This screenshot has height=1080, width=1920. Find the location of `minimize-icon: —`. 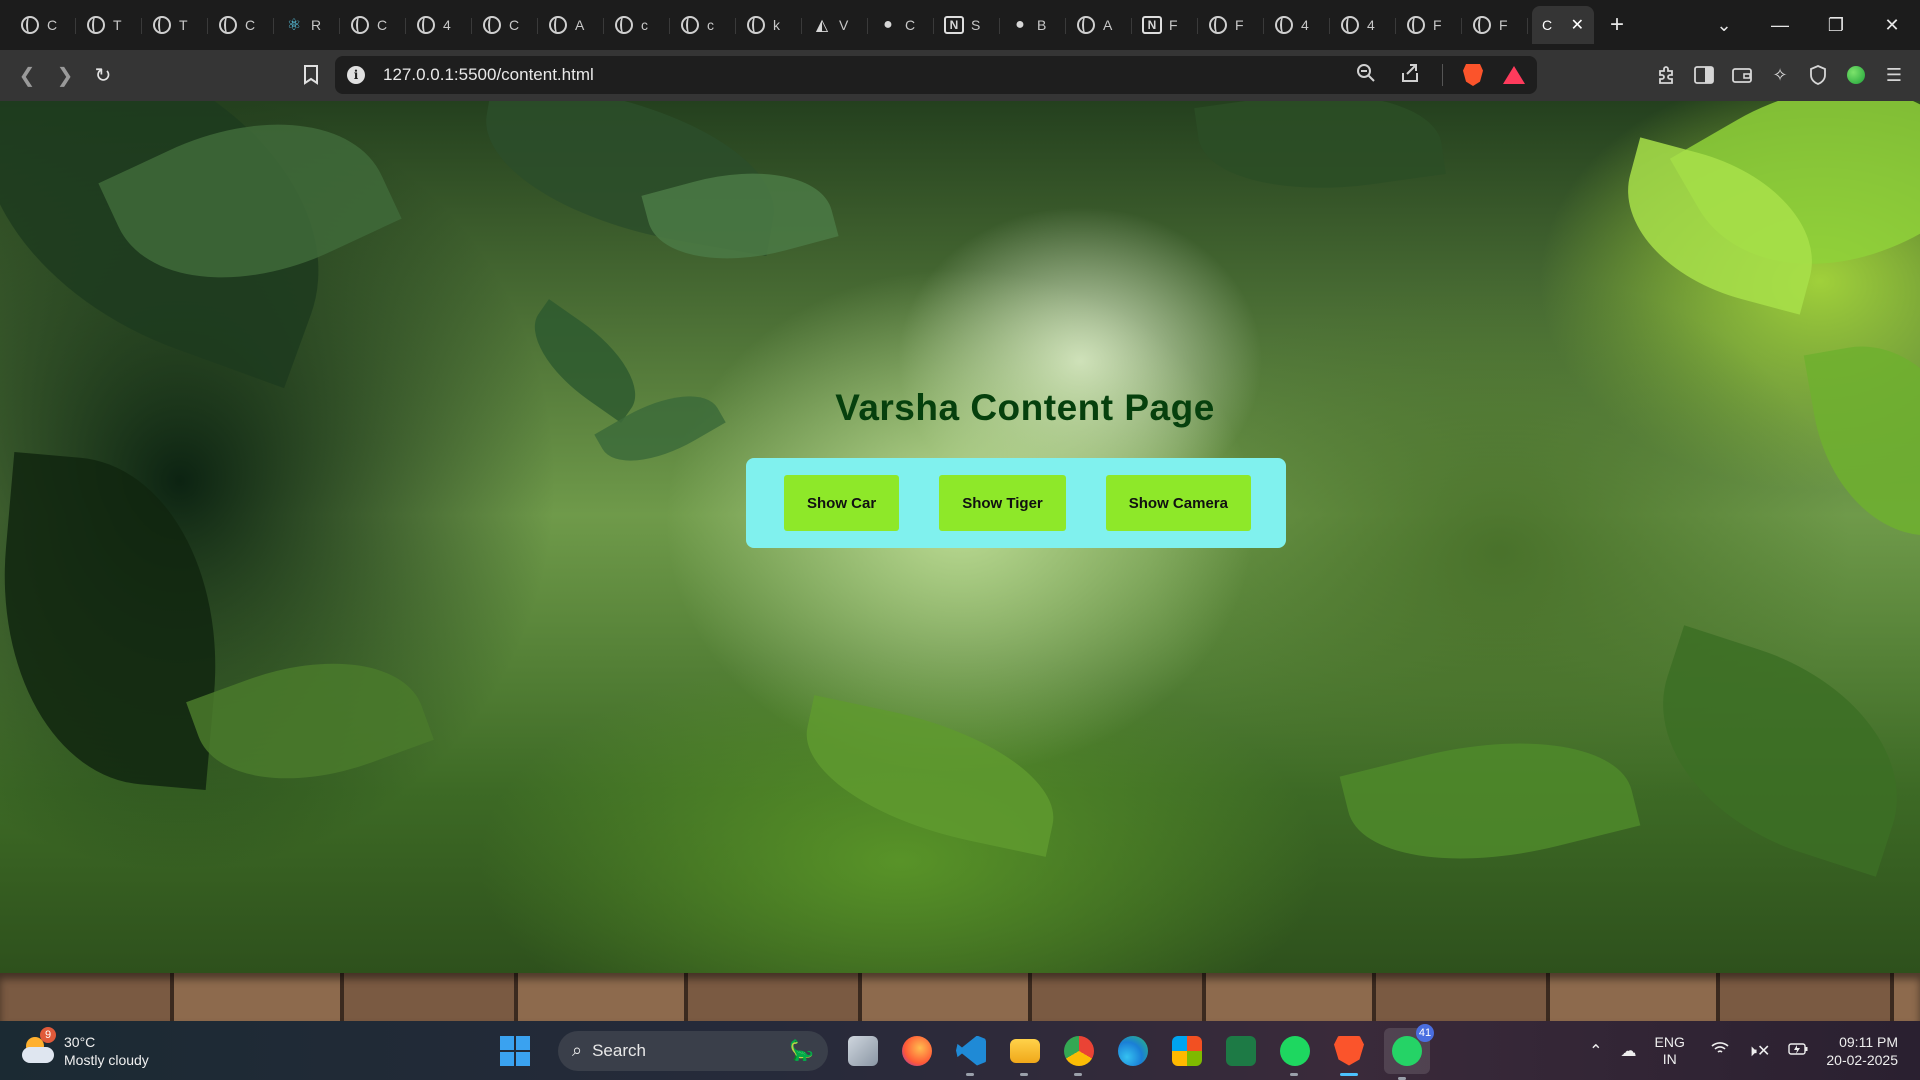

minimize-icon: — is located at coordinates (1780, 25).